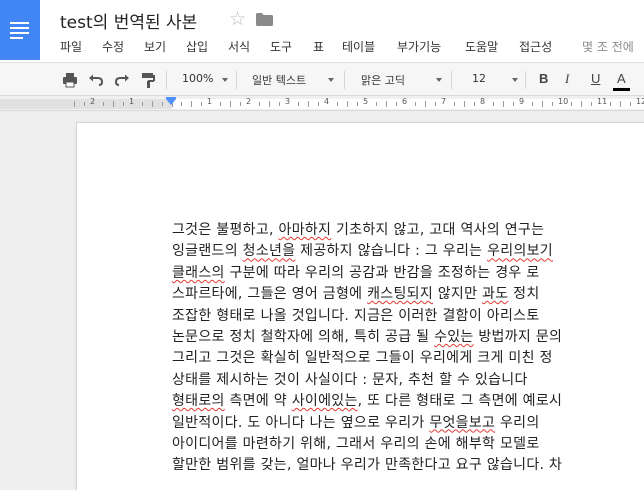 This screenshot has width=644, height=490. What do you see at coordinates (198, 401) in the screenshot?
I see `misspelled-word: 형태로의` at bounding box center [198, 401].